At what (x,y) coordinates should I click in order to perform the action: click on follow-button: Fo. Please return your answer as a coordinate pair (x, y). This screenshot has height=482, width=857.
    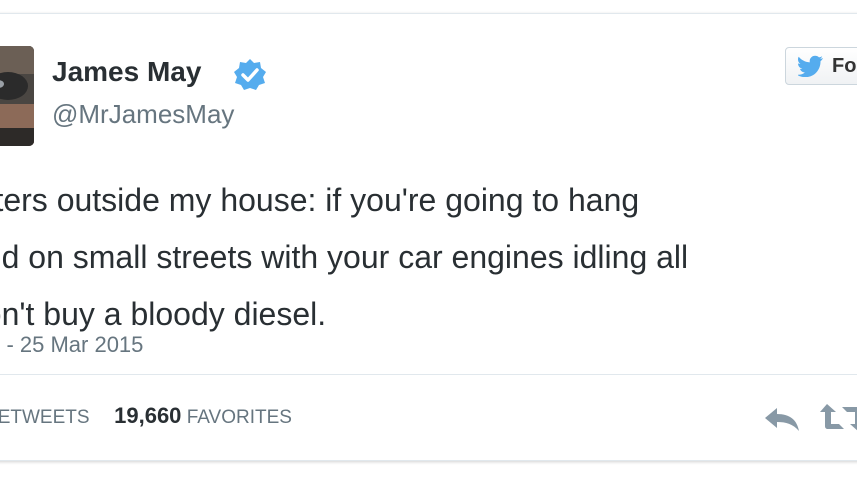
    Looking at the image, I should click on (821, 66).